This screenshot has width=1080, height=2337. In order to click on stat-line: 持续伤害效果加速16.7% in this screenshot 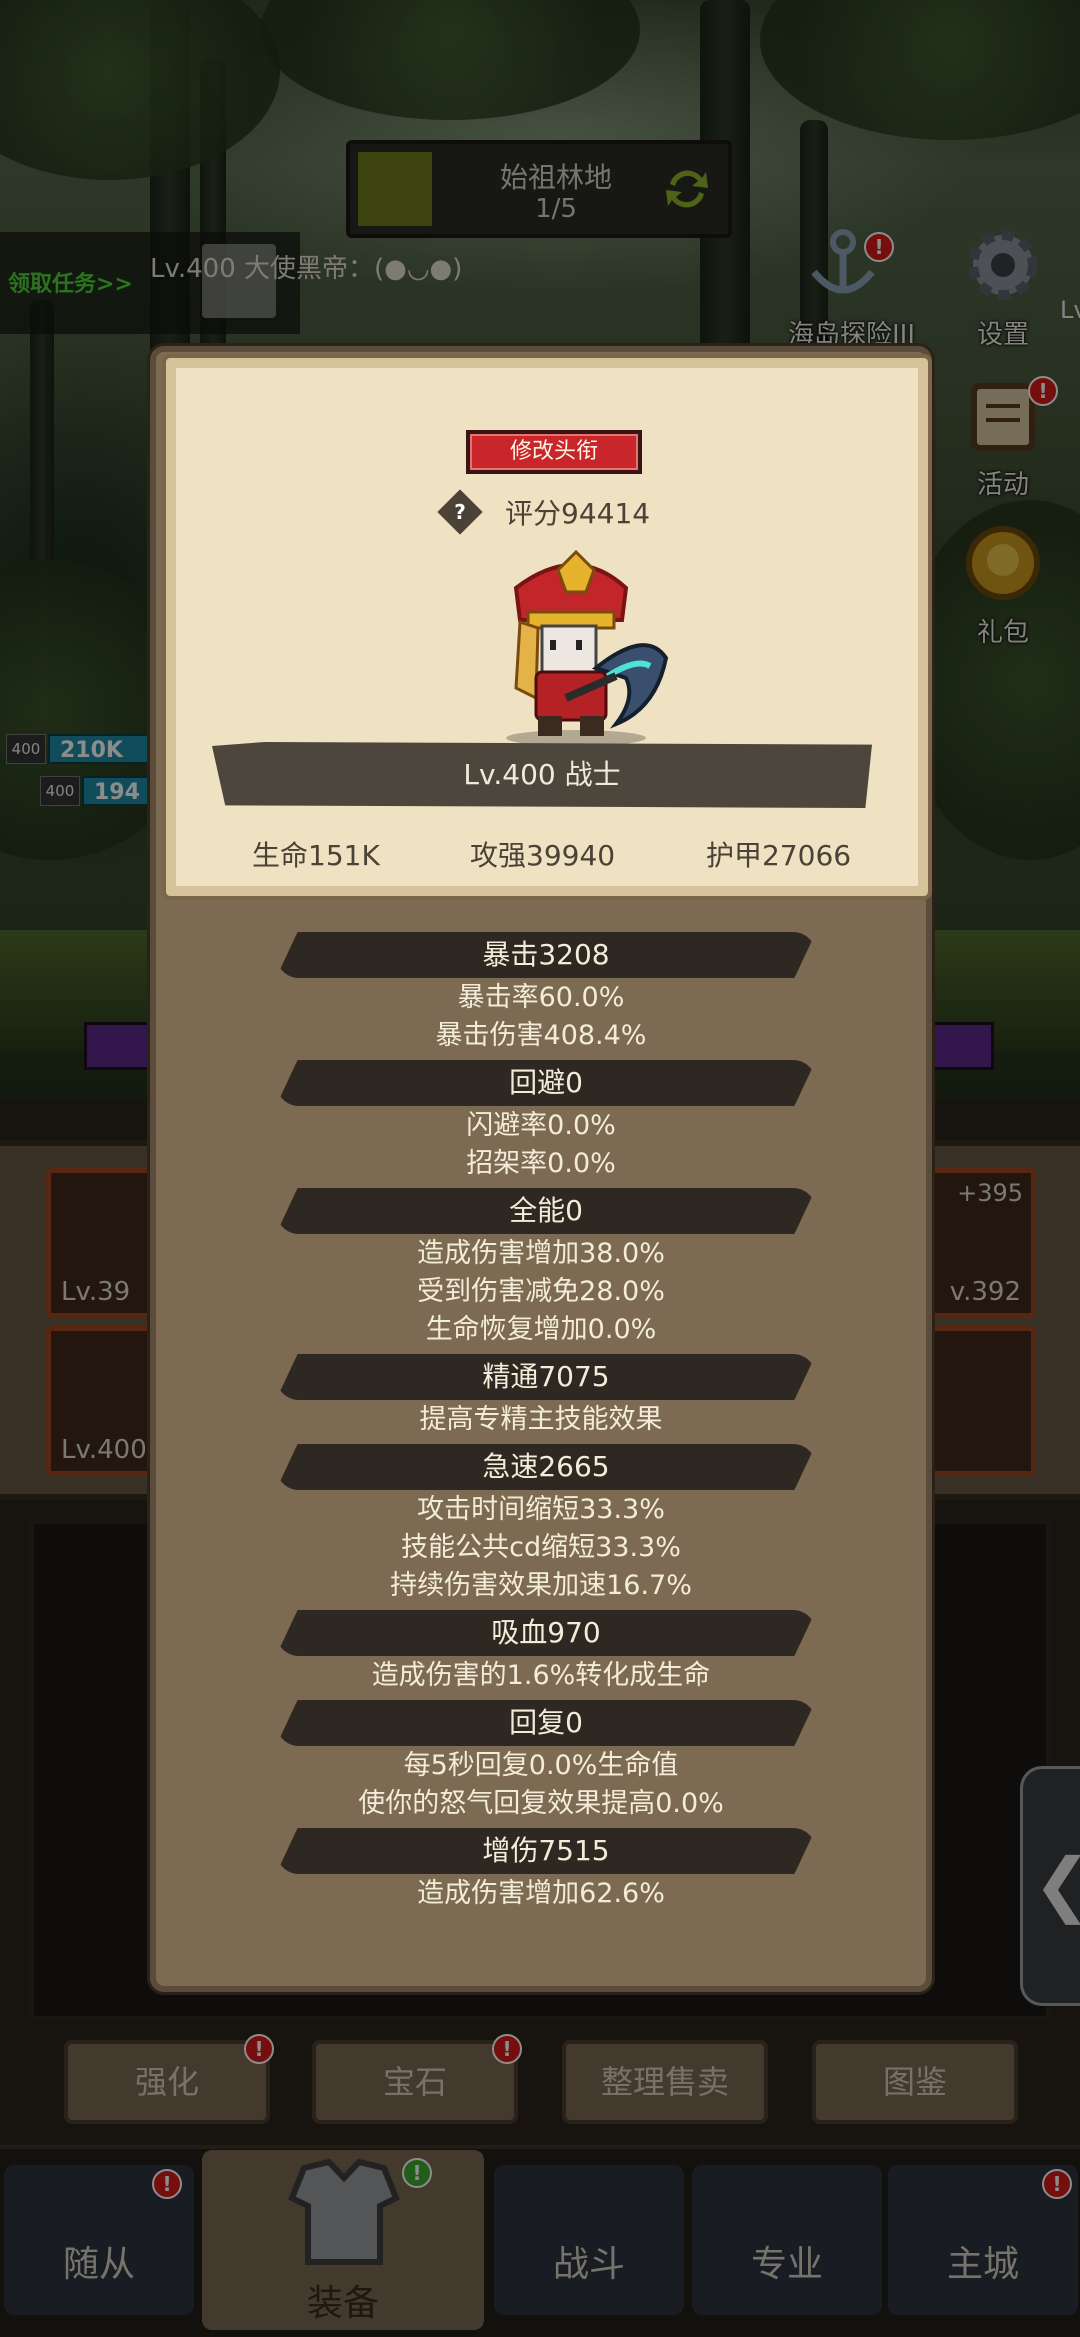, I will do `click(541, 1585)`.